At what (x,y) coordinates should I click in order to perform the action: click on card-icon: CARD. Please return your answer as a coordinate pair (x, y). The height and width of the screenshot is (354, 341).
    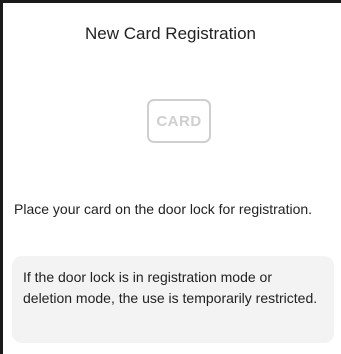
    Looking at the image, I should click on (179, 121).